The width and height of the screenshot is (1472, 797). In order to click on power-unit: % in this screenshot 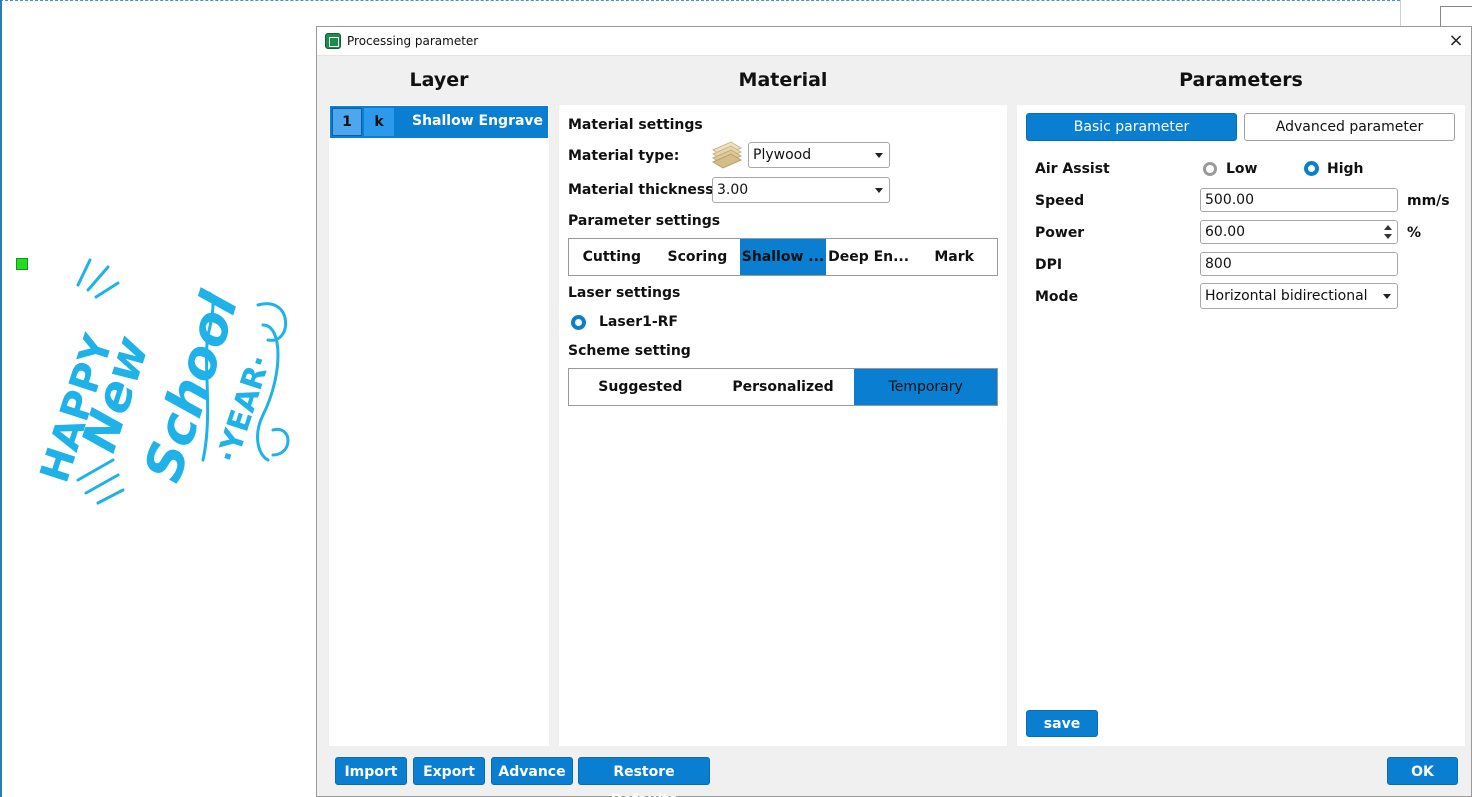, I will do `click(1414, 233)`.